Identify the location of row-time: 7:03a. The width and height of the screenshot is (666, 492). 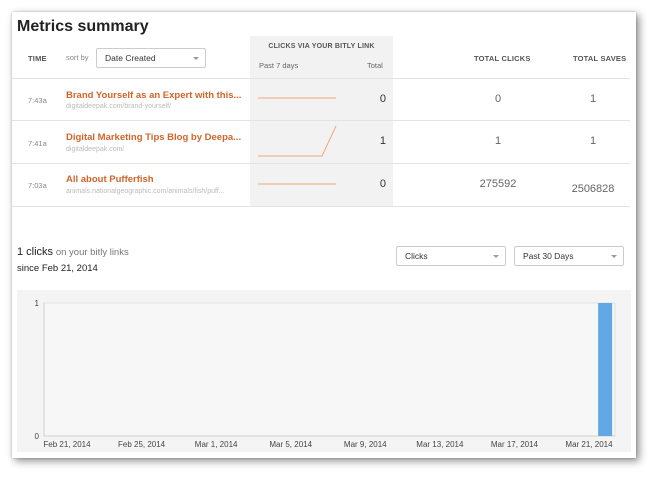
(37, 185).